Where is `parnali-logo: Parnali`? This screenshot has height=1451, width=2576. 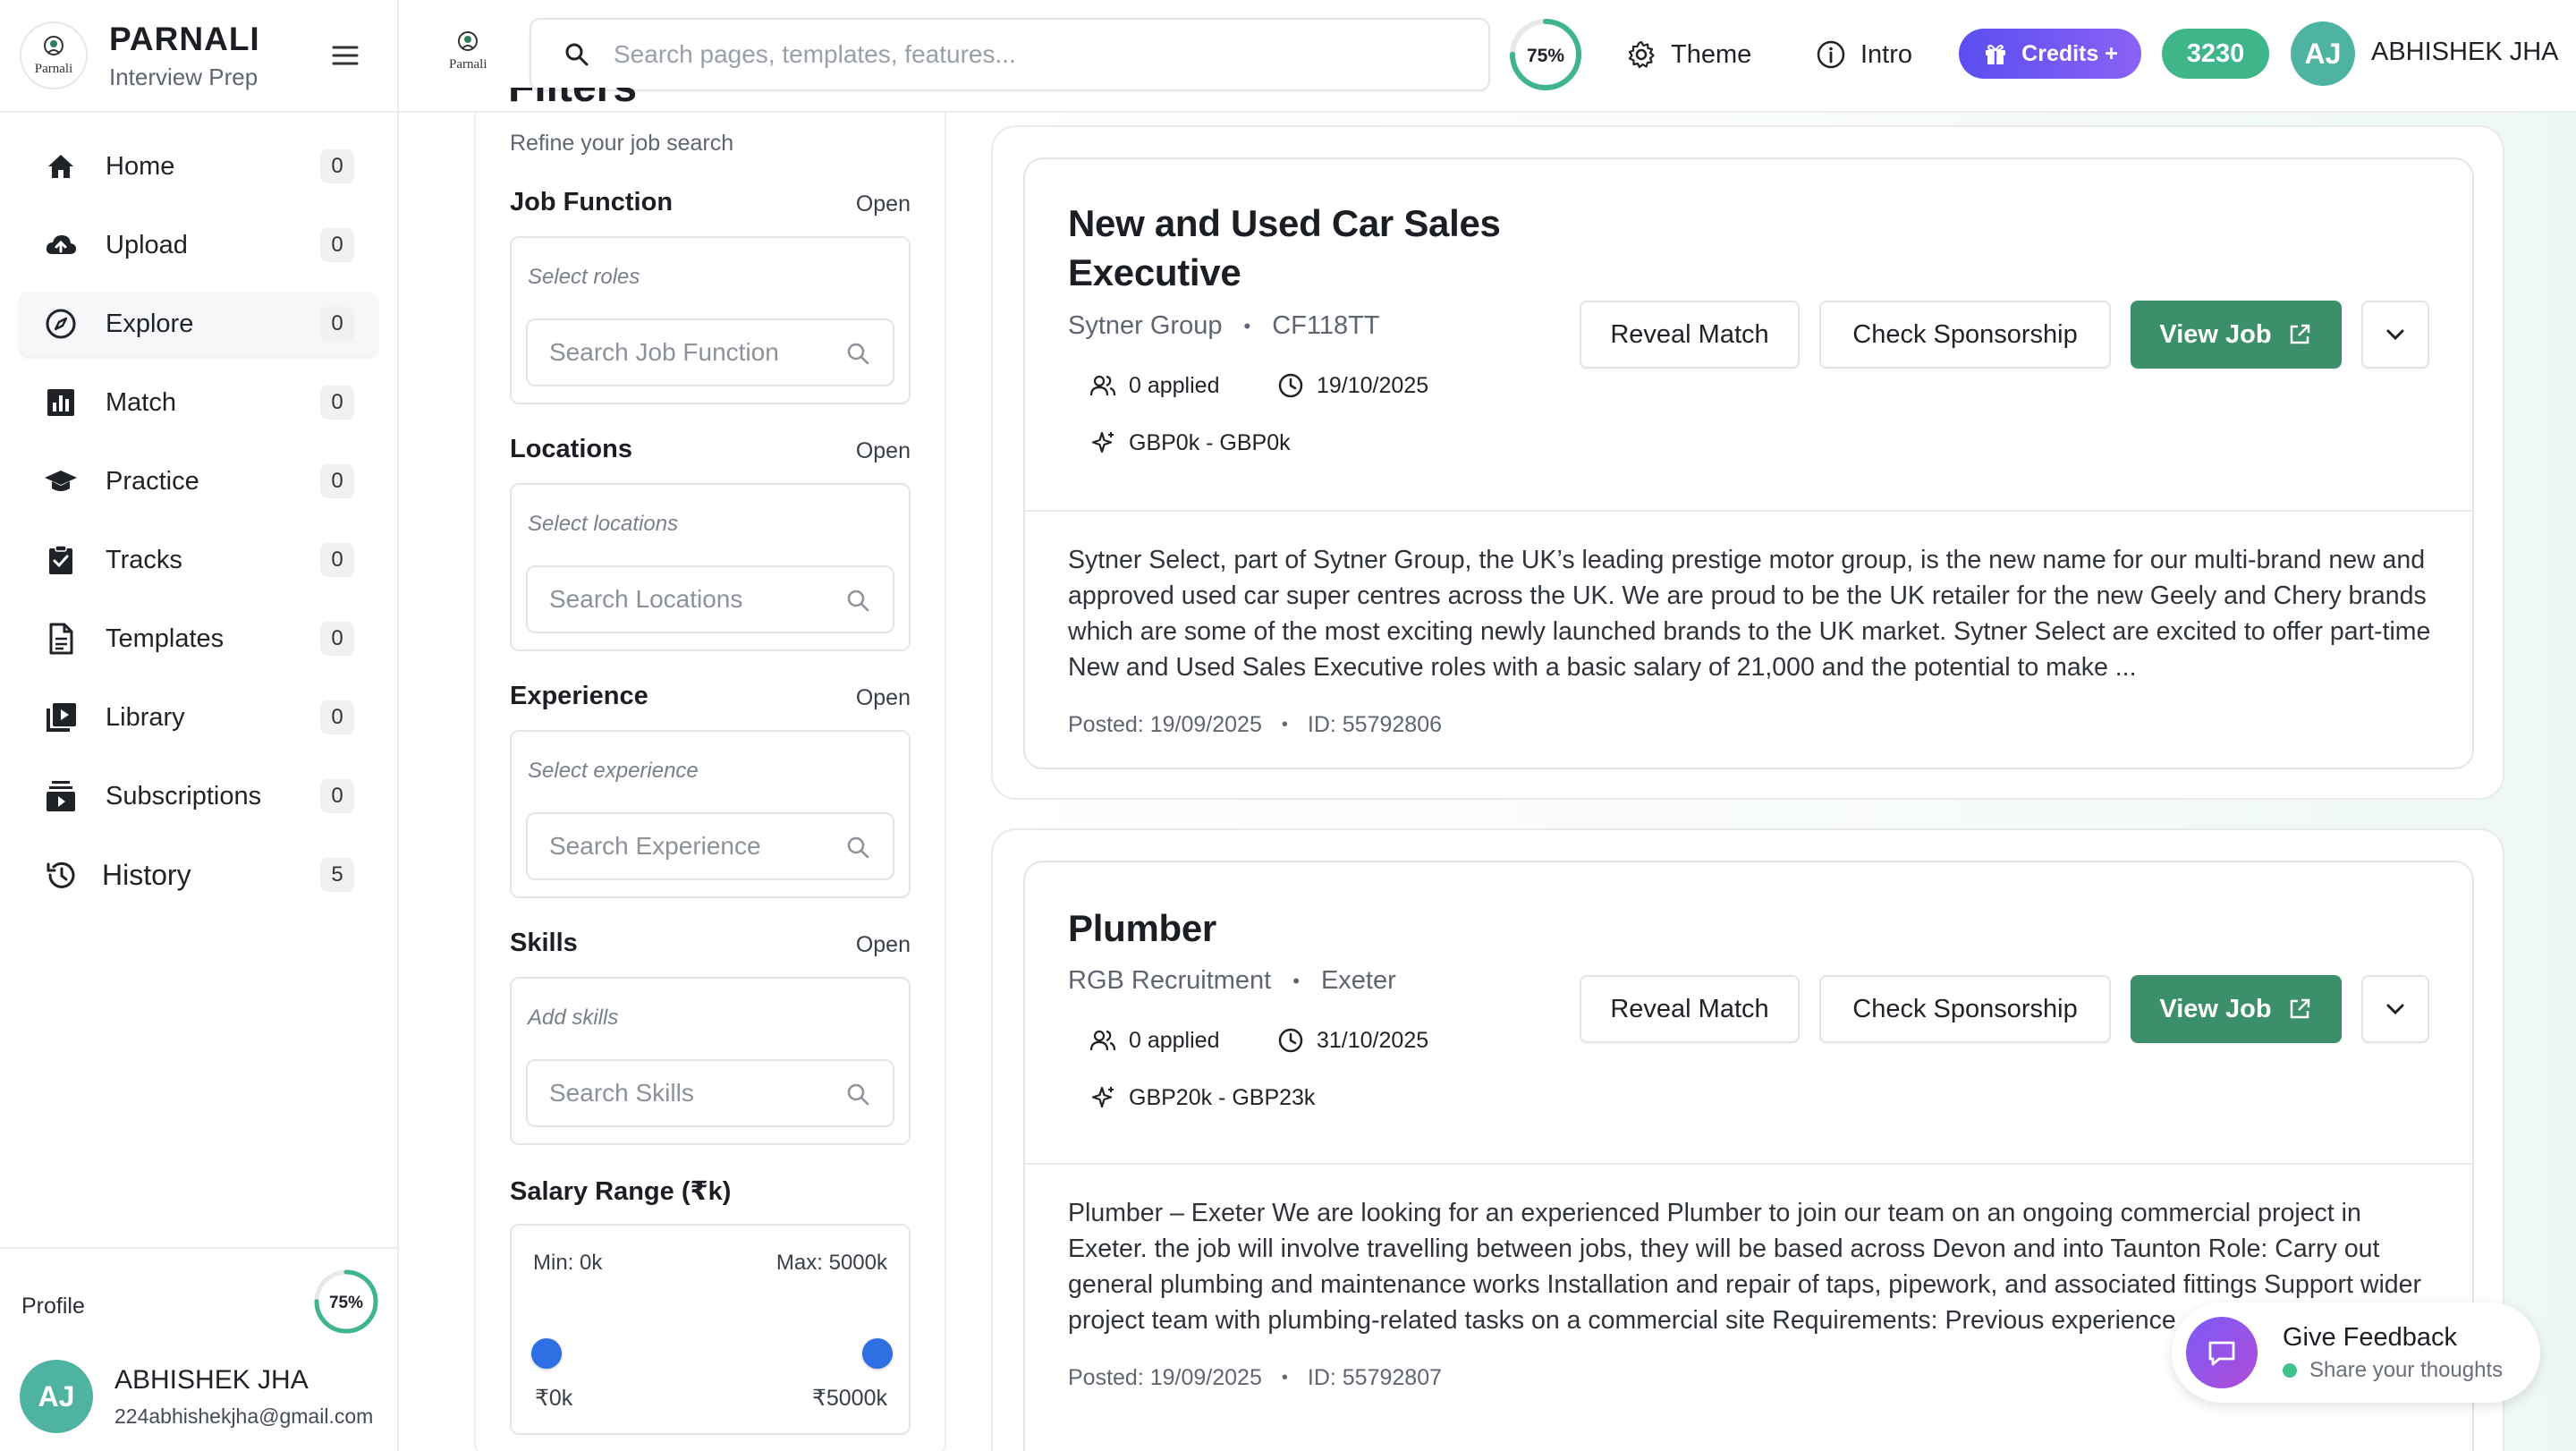
parnali-logo: Parnali is located at coordinates (54, 55).